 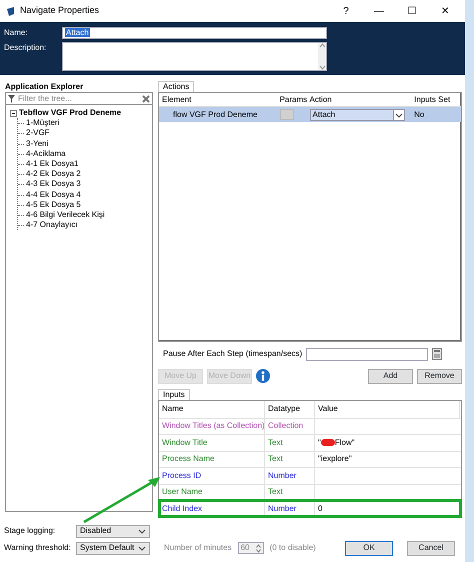 What do you see at coordinates (194, 56) in the screenshot?
I see `description-field` at bounding box center [194, 56].